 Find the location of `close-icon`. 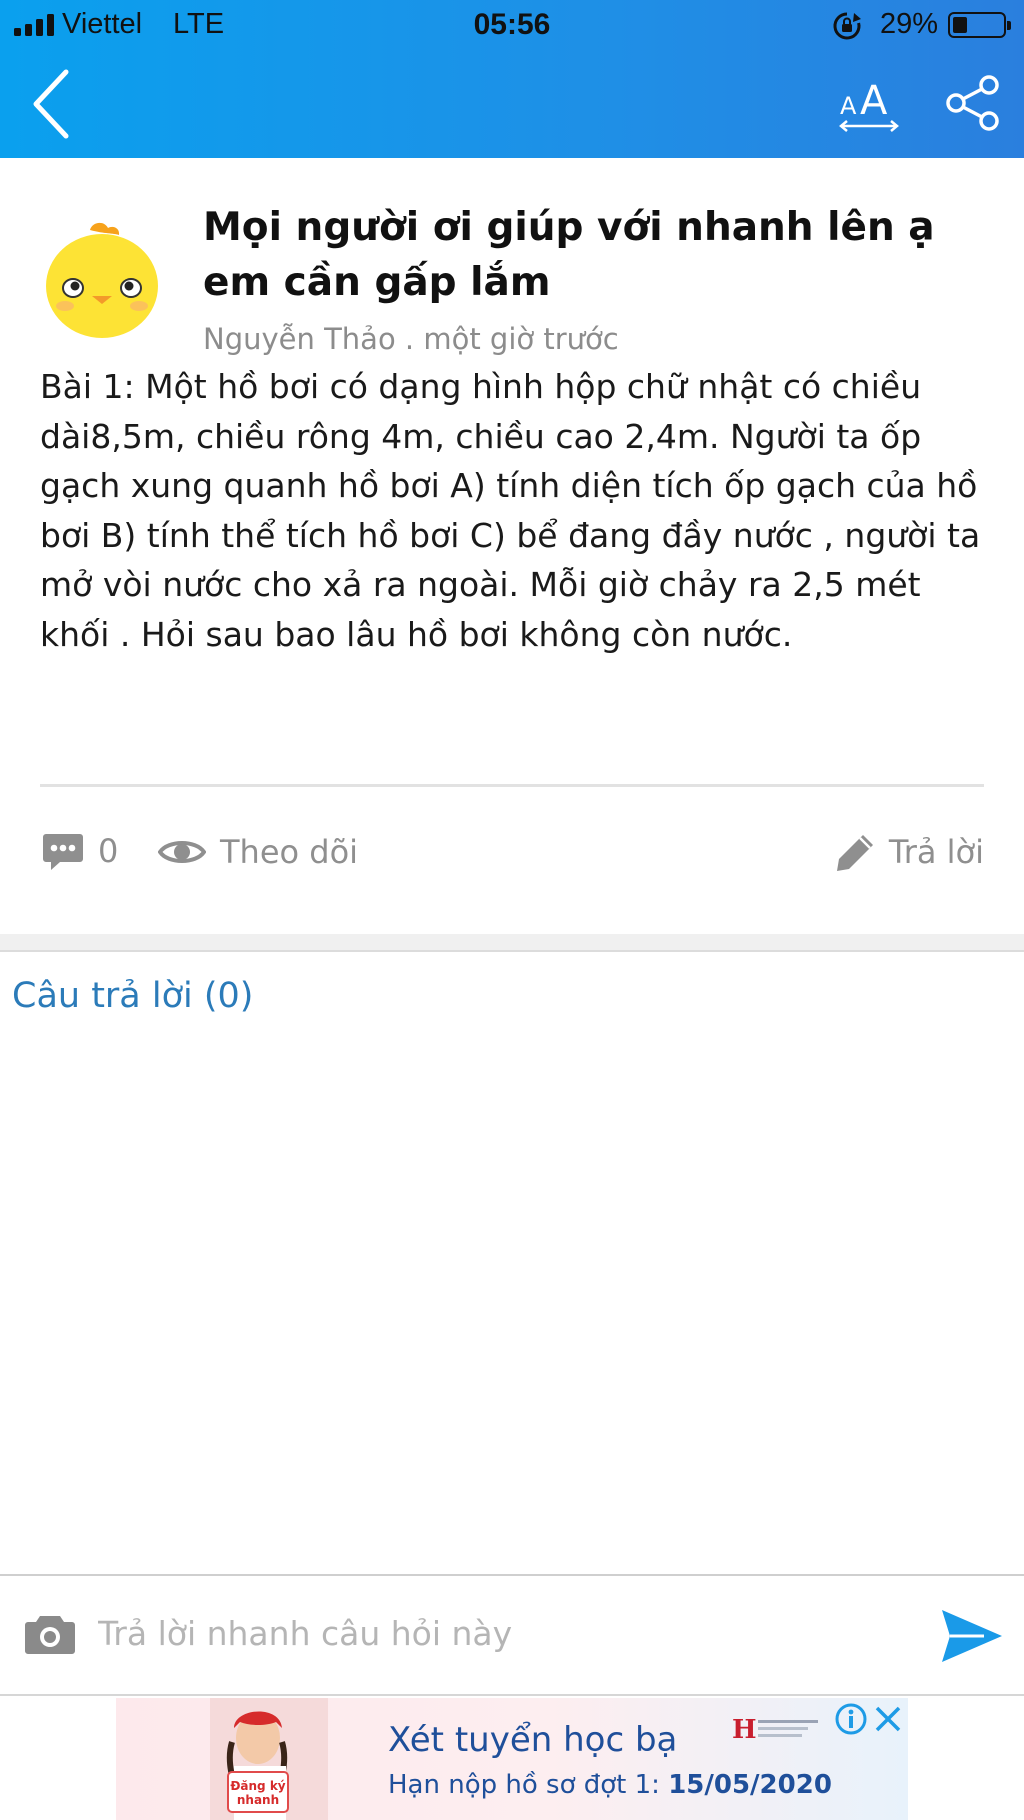

close-icon is located at coordinates (888, 1719).